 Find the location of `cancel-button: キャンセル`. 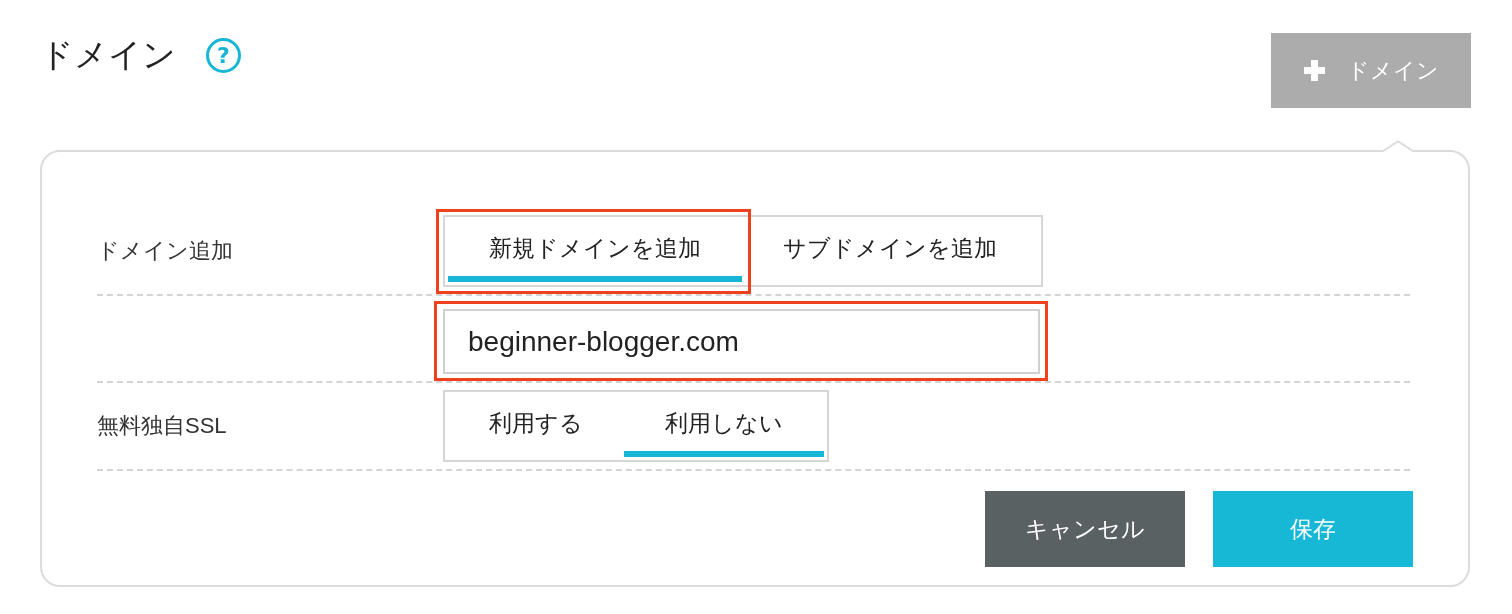

cancel-button: キャンセル is located at coordinates (1085, 529).